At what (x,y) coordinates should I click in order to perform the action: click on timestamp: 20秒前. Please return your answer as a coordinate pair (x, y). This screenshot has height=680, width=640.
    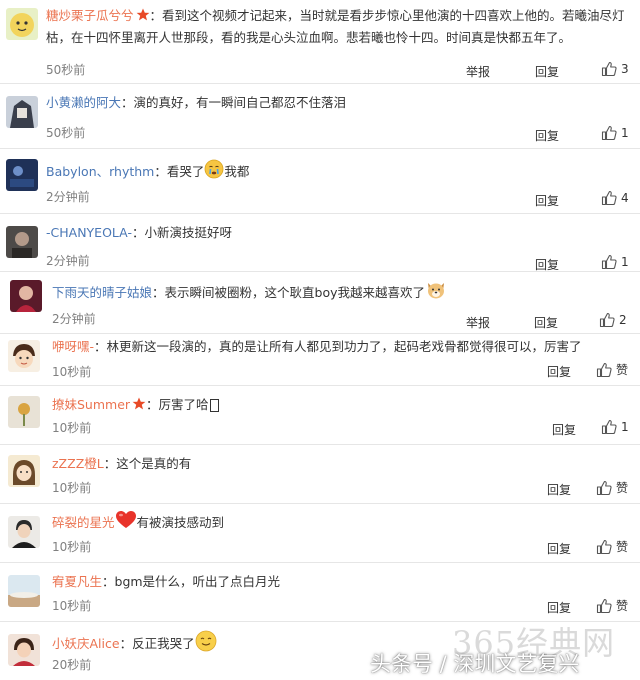
    Looking at the image, I should click on (72, 665).